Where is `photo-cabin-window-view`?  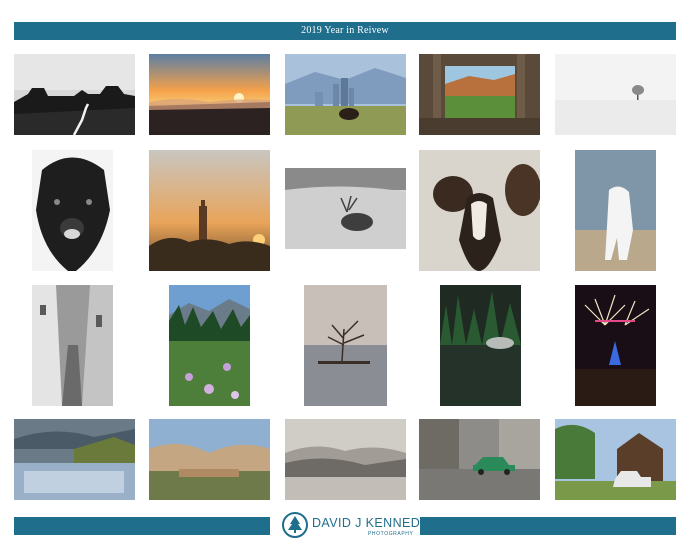
photo-cabin-window-view is located at coordinates (479, 94).